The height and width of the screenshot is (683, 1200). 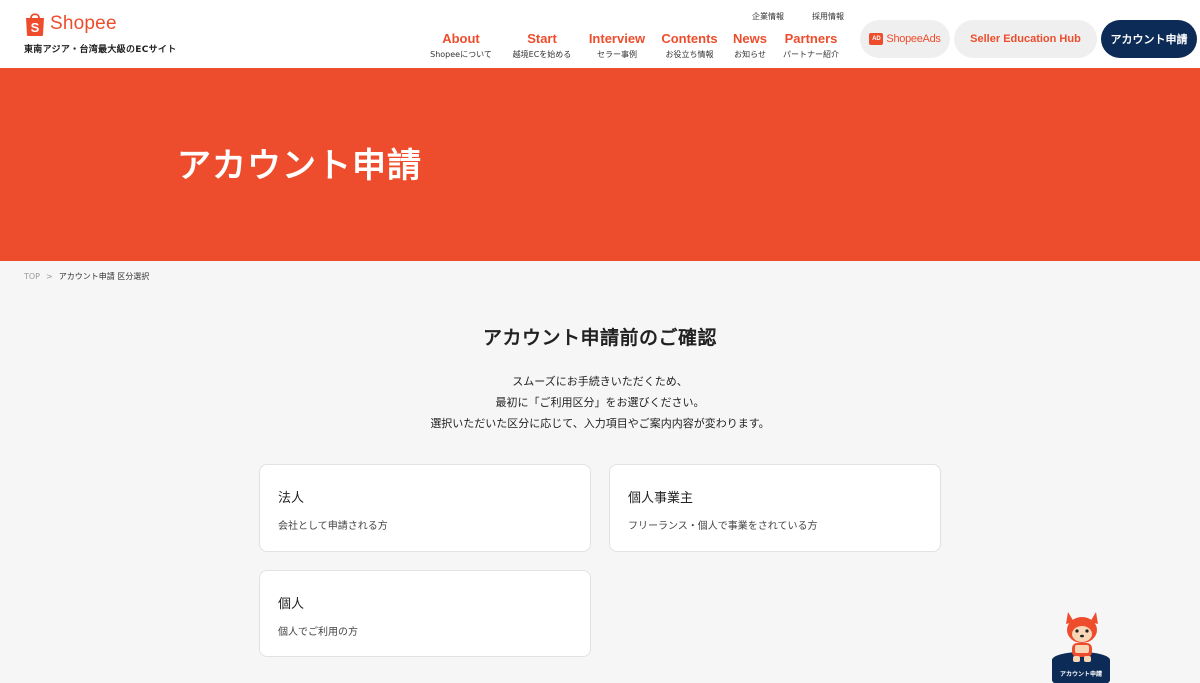 I want to click on corporate-info-link: 企業情報, so click(x=768, y=16).